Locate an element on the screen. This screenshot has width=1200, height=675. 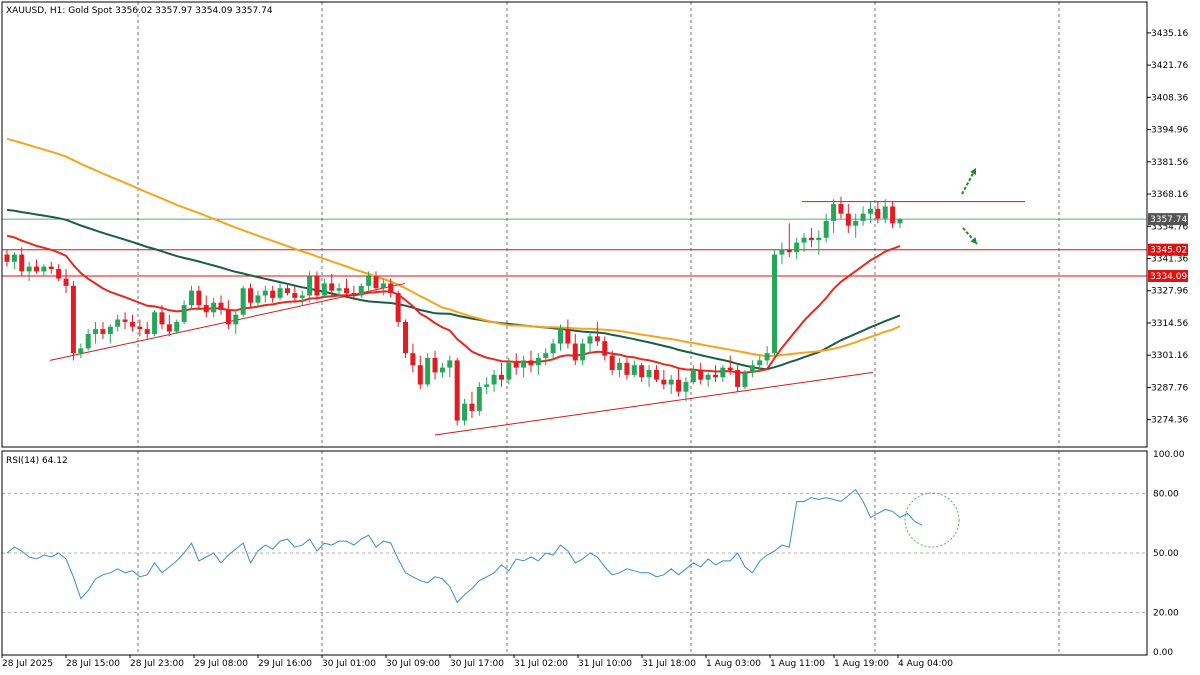
x-tick-label: 28 Jul 23:00 is located at coordinates (157, 664).